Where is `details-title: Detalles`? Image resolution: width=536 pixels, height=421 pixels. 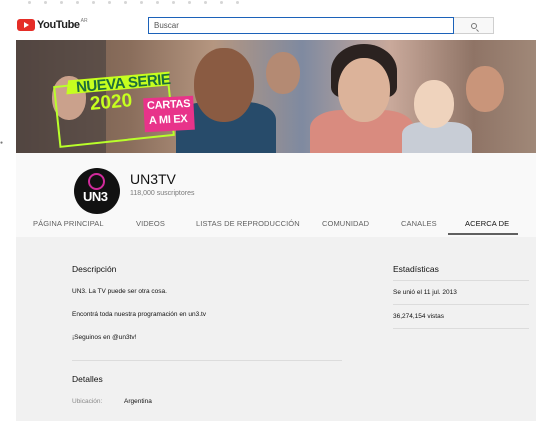
details-title: Detalles is located at coordinates (87, 379).